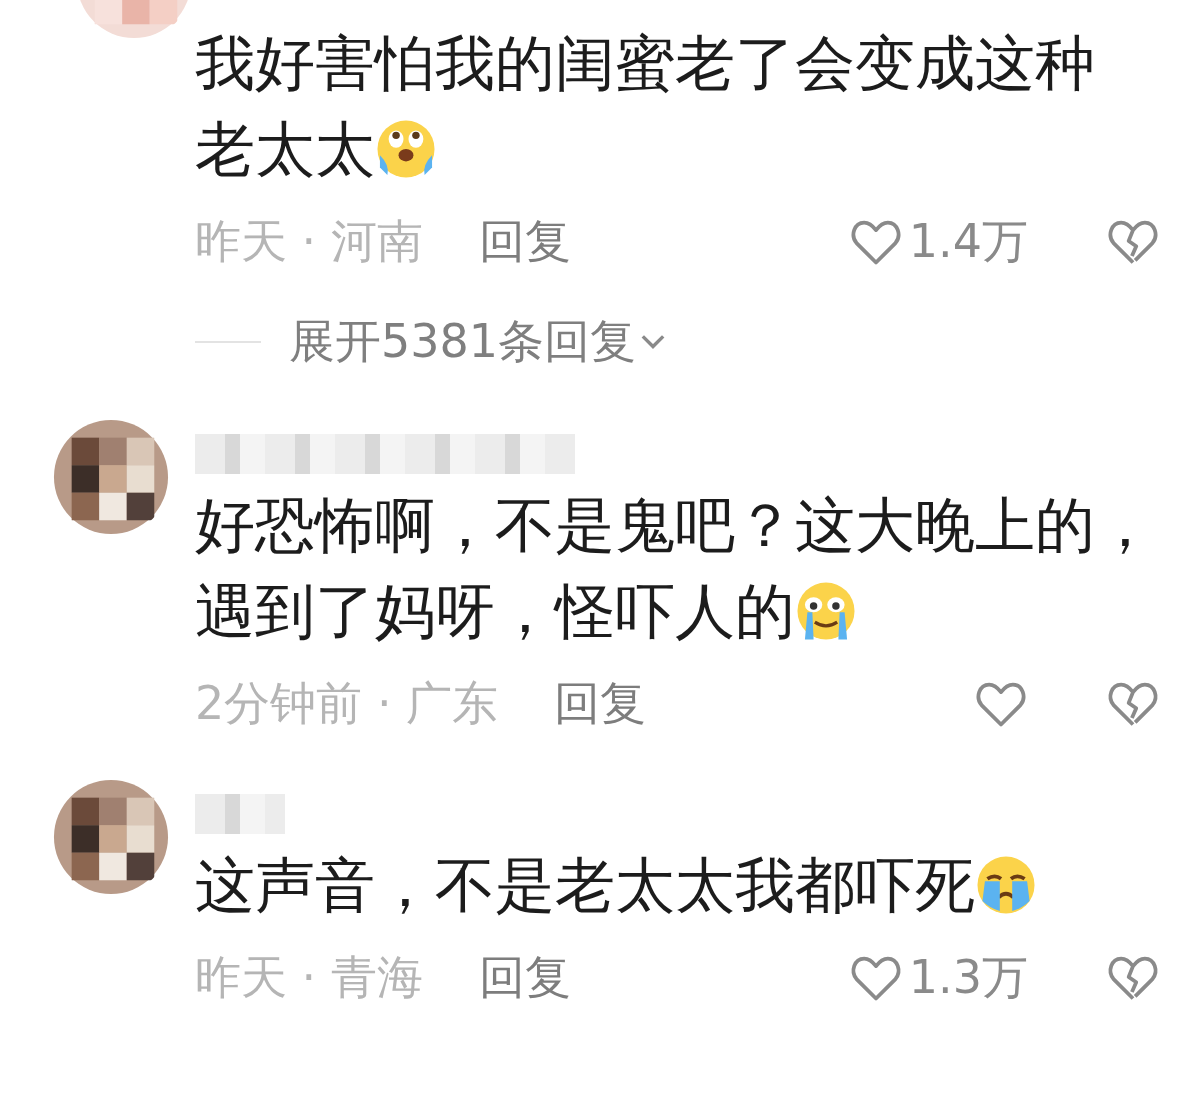 This screenshot has width=1200, height=1098. Describe the element at coordinates (585, 885) in the screenshot. I see `comment-text: 这声音，不是老太太我都吓死` at that location.